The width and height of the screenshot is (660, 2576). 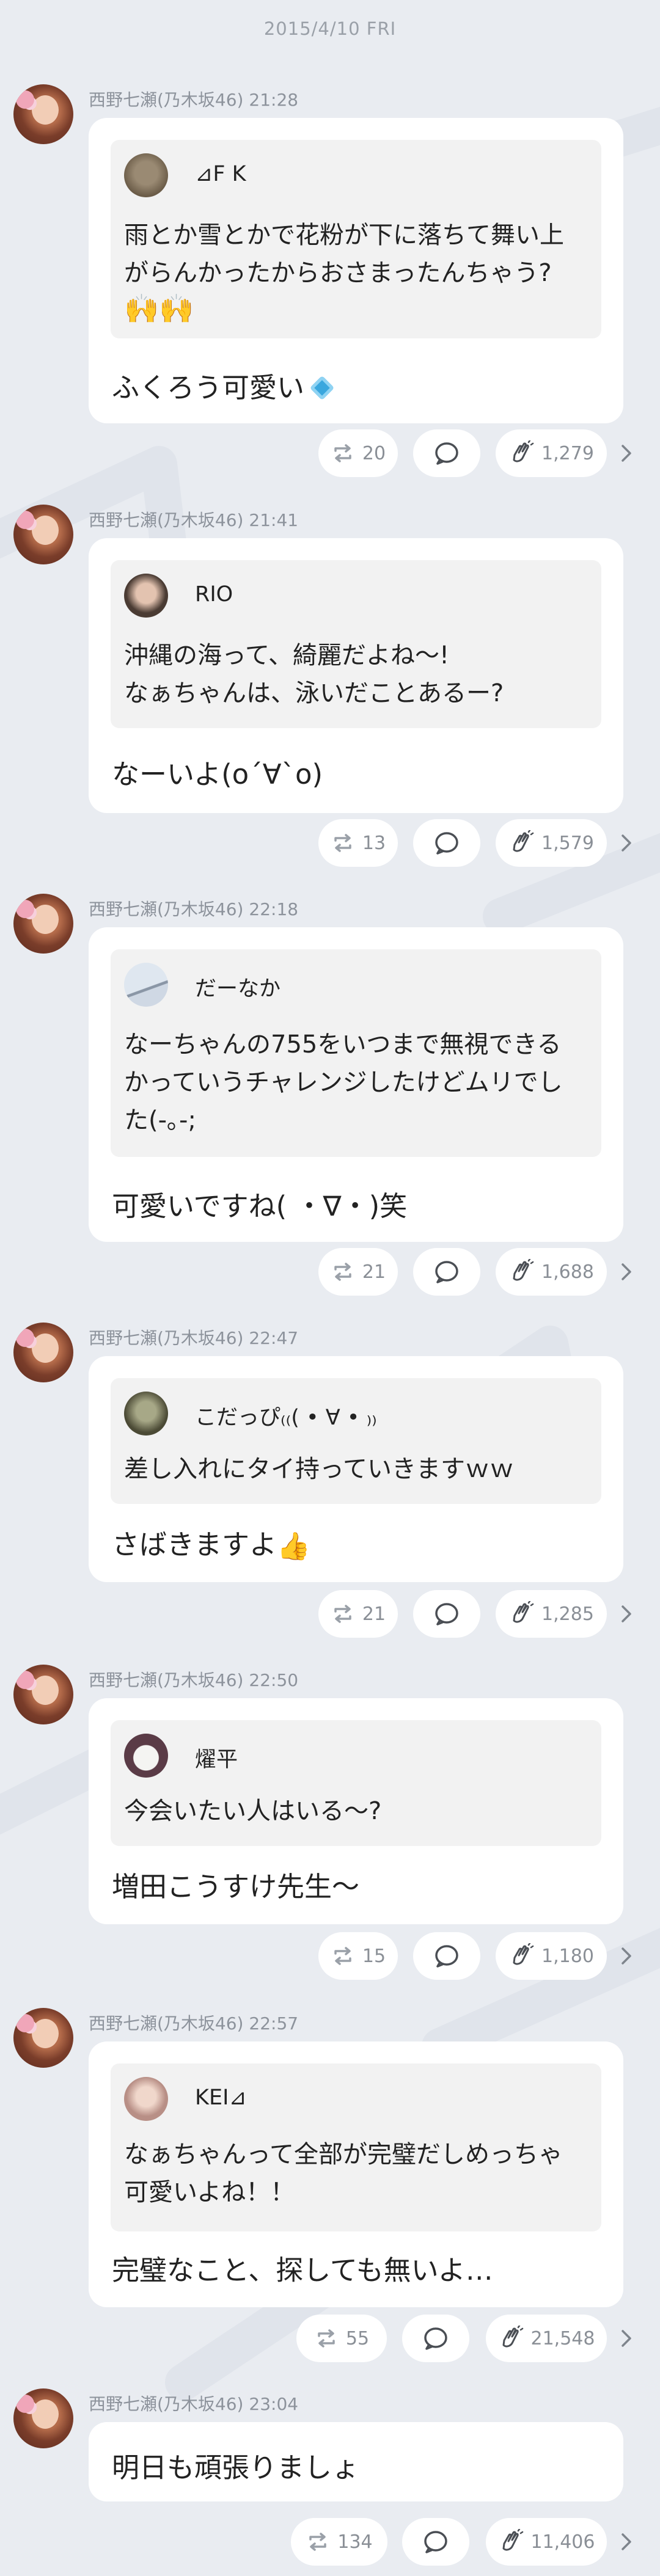 What do you see at coordinates (358, 2338) in the screenshot?
I see `repost-count: 55` at bounding box center [358, 2338].